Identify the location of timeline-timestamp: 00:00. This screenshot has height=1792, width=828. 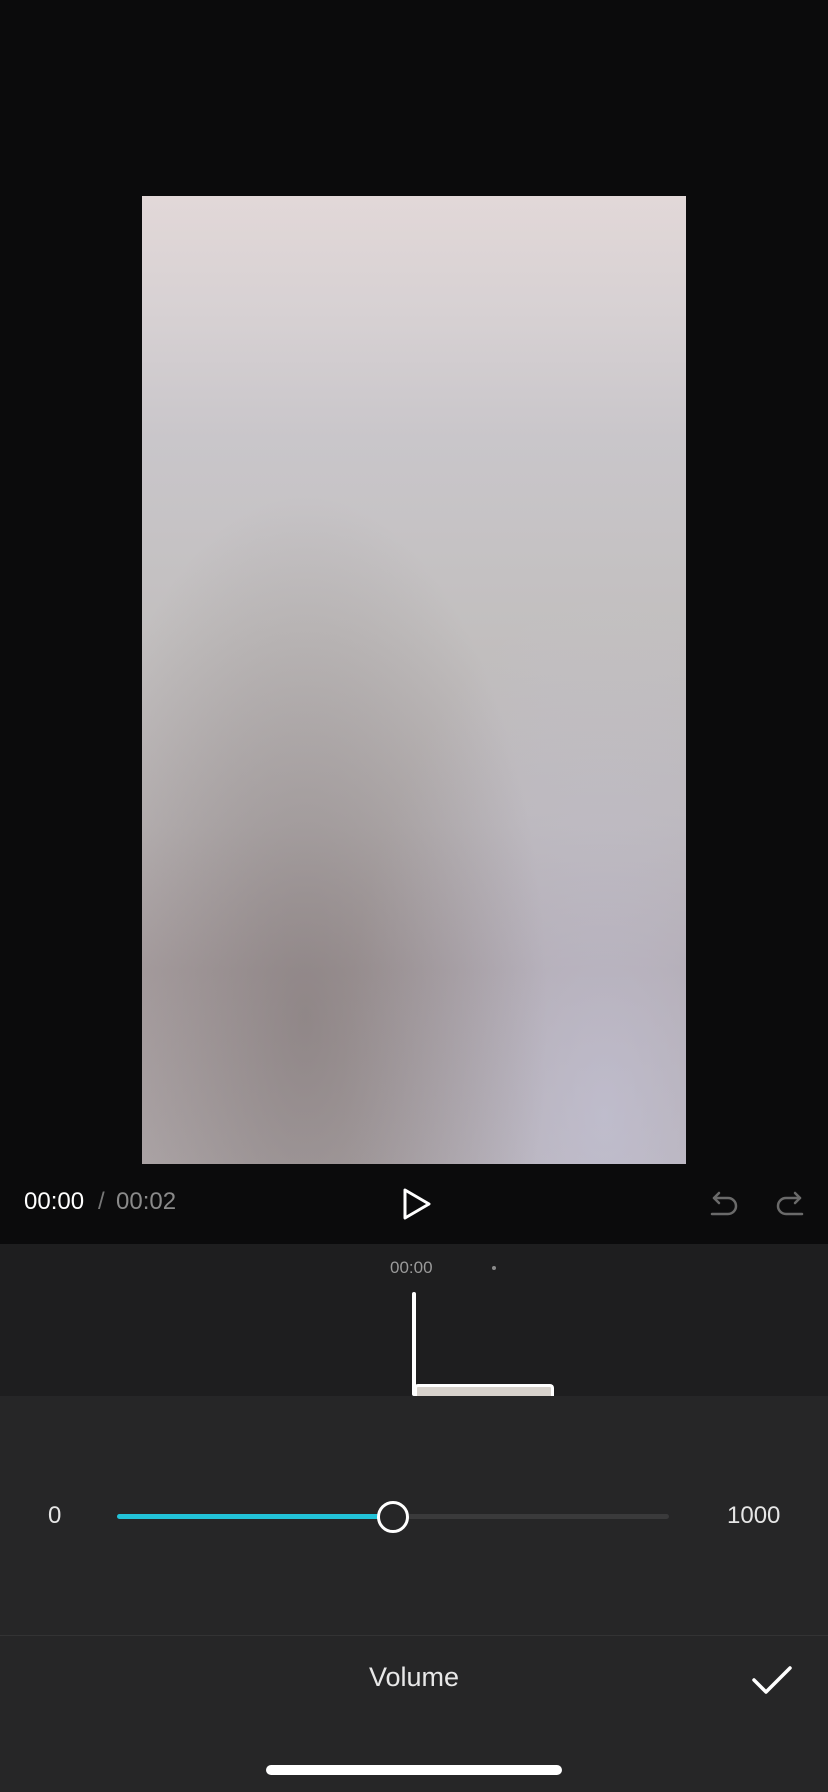
(411, 1267).